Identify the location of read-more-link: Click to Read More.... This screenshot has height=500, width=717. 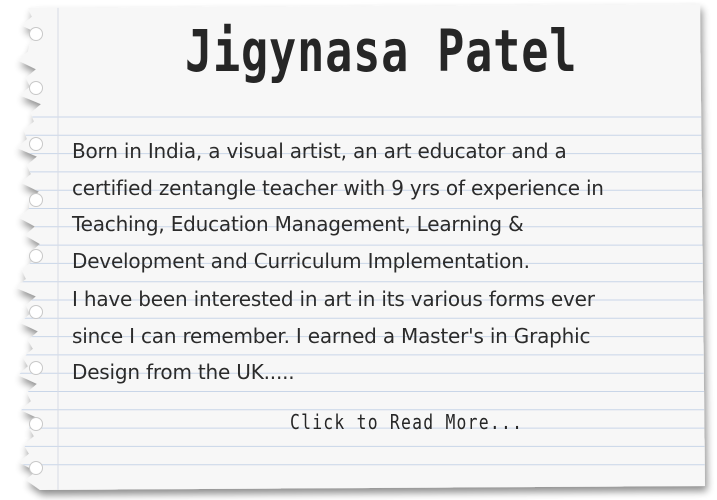
(406, 422).